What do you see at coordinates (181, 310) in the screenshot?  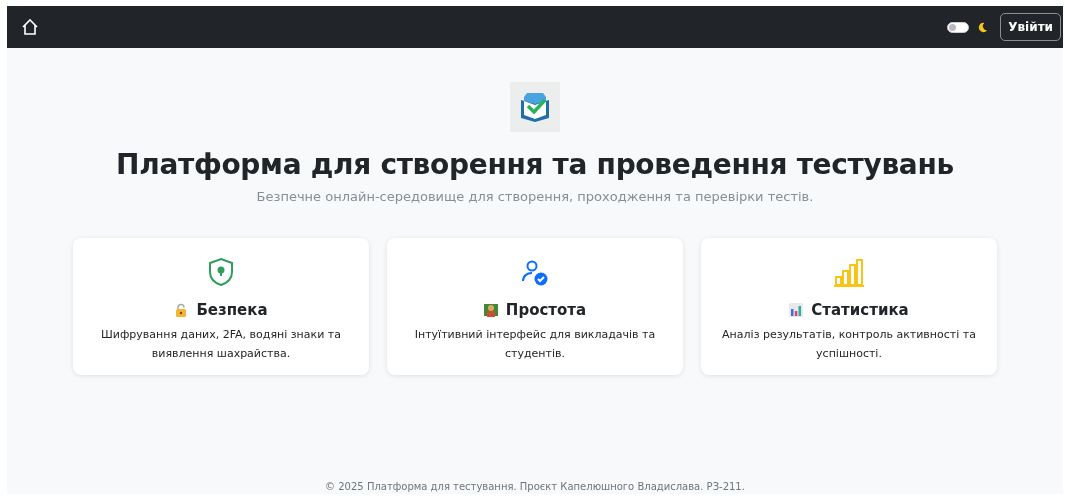 I see `lock-icon` at bounding box center [181, 310].